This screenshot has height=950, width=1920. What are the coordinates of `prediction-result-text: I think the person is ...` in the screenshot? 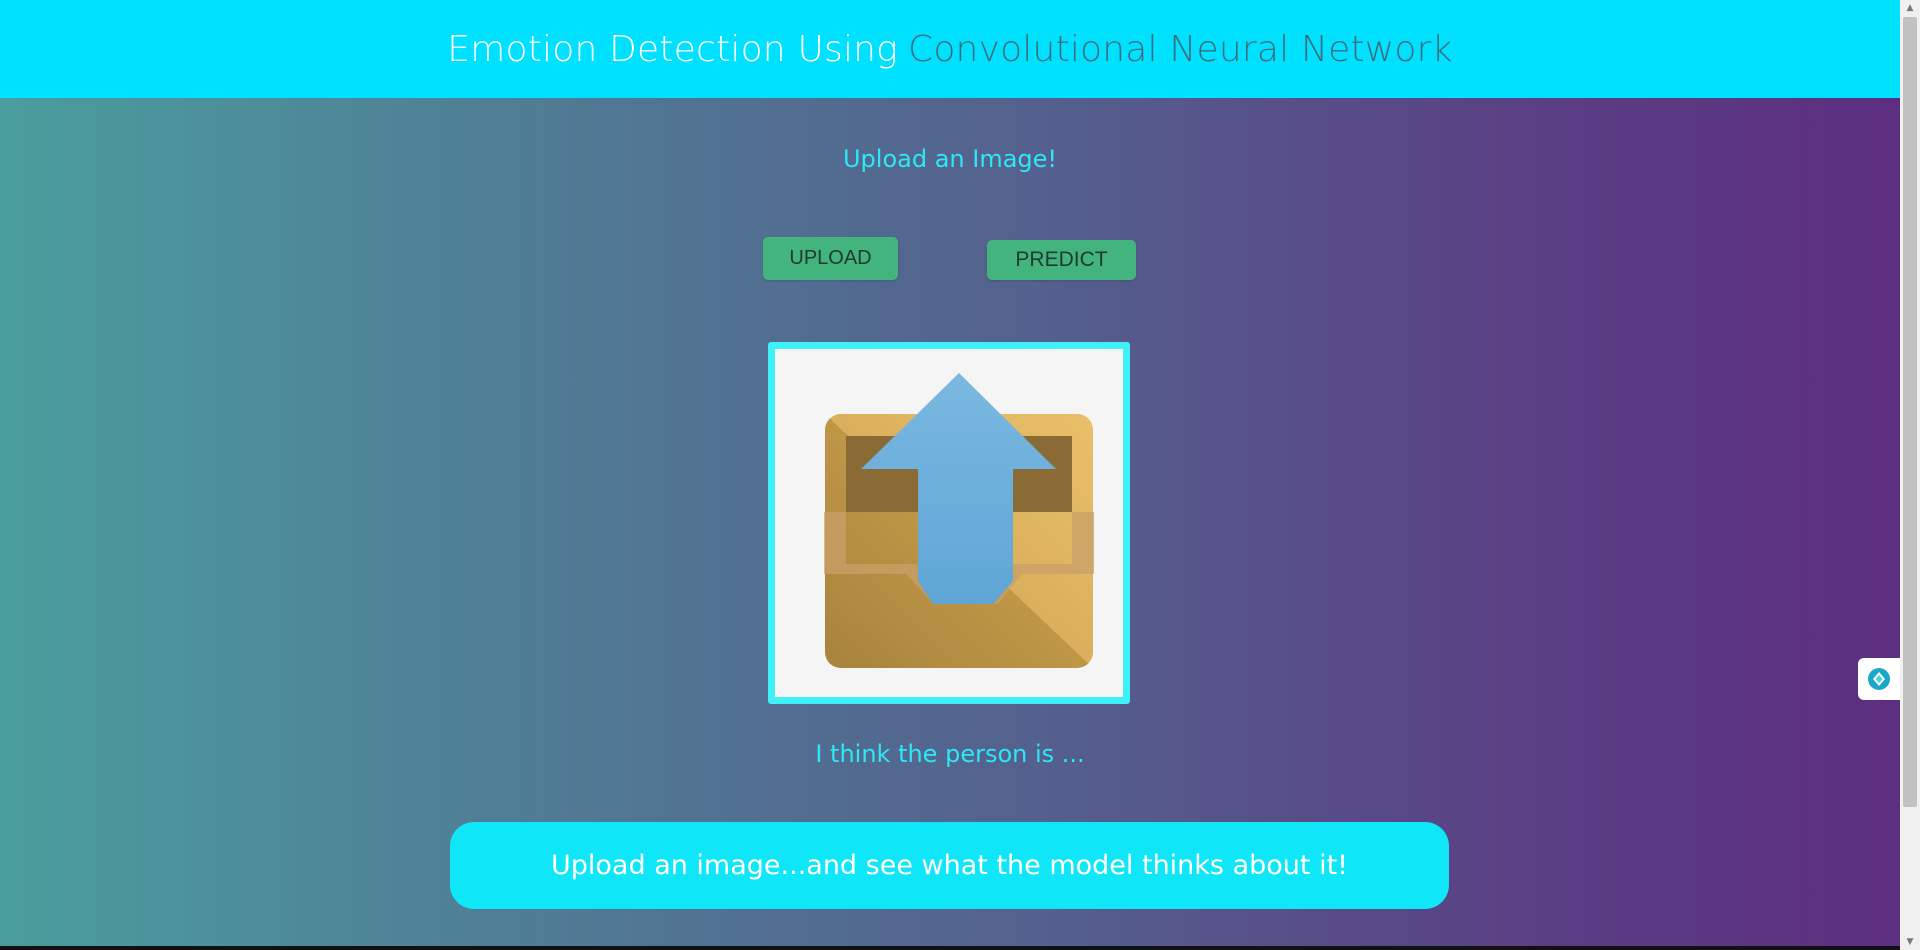 It's located at (950, 754).